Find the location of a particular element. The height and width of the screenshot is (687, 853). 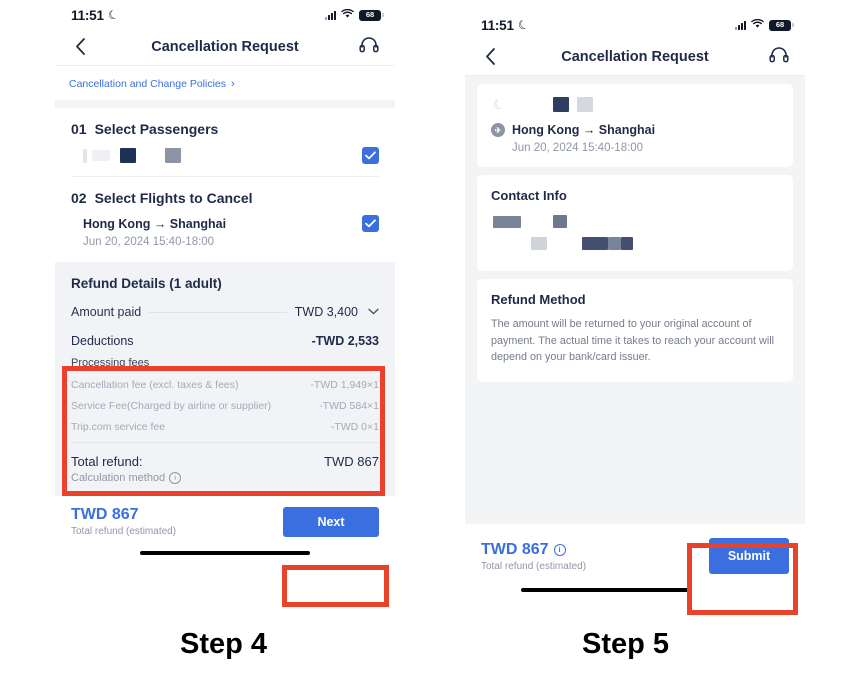

amount-paid-row: Amount paid TWD 3,400 is located at coordinates (225, 312).